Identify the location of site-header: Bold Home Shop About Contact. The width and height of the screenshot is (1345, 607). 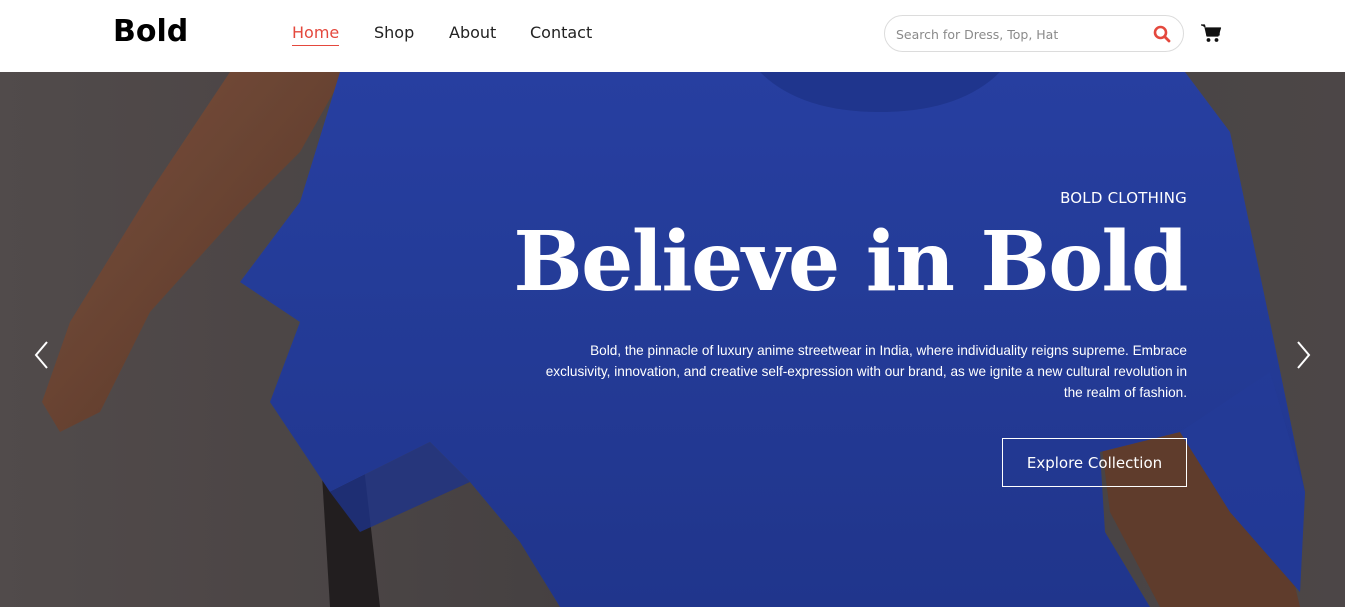
(672, 36).